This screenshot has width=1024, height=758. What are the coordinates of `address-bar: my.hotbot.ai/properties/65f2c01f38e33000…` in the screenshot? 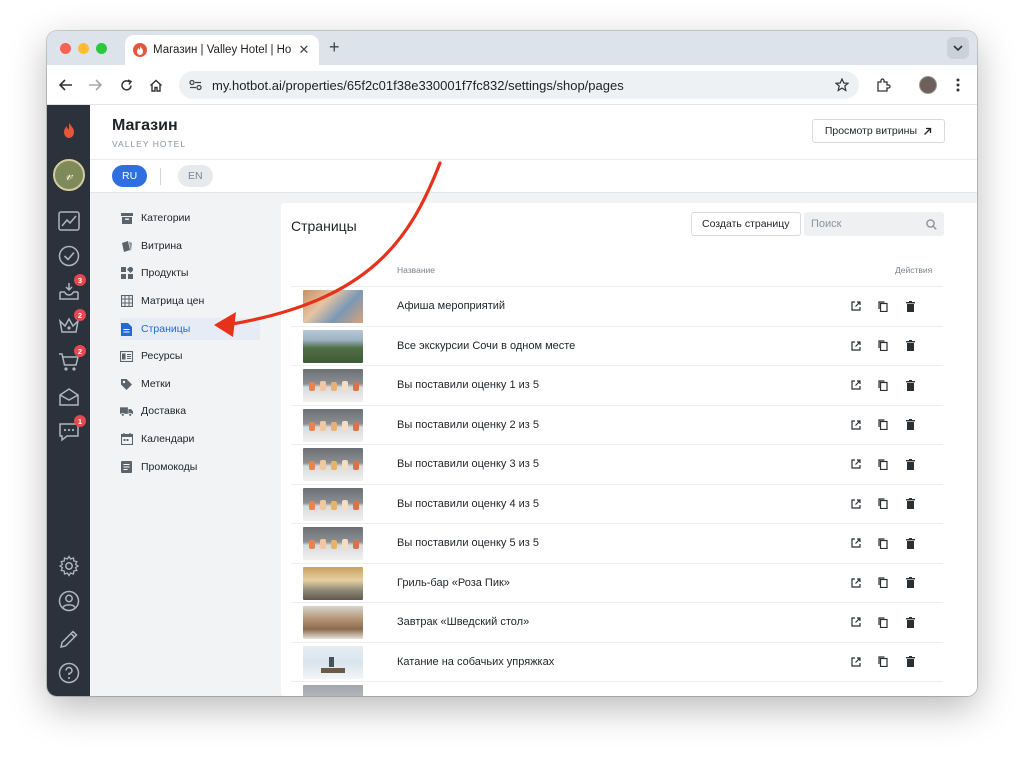 It's located at (519, 85).